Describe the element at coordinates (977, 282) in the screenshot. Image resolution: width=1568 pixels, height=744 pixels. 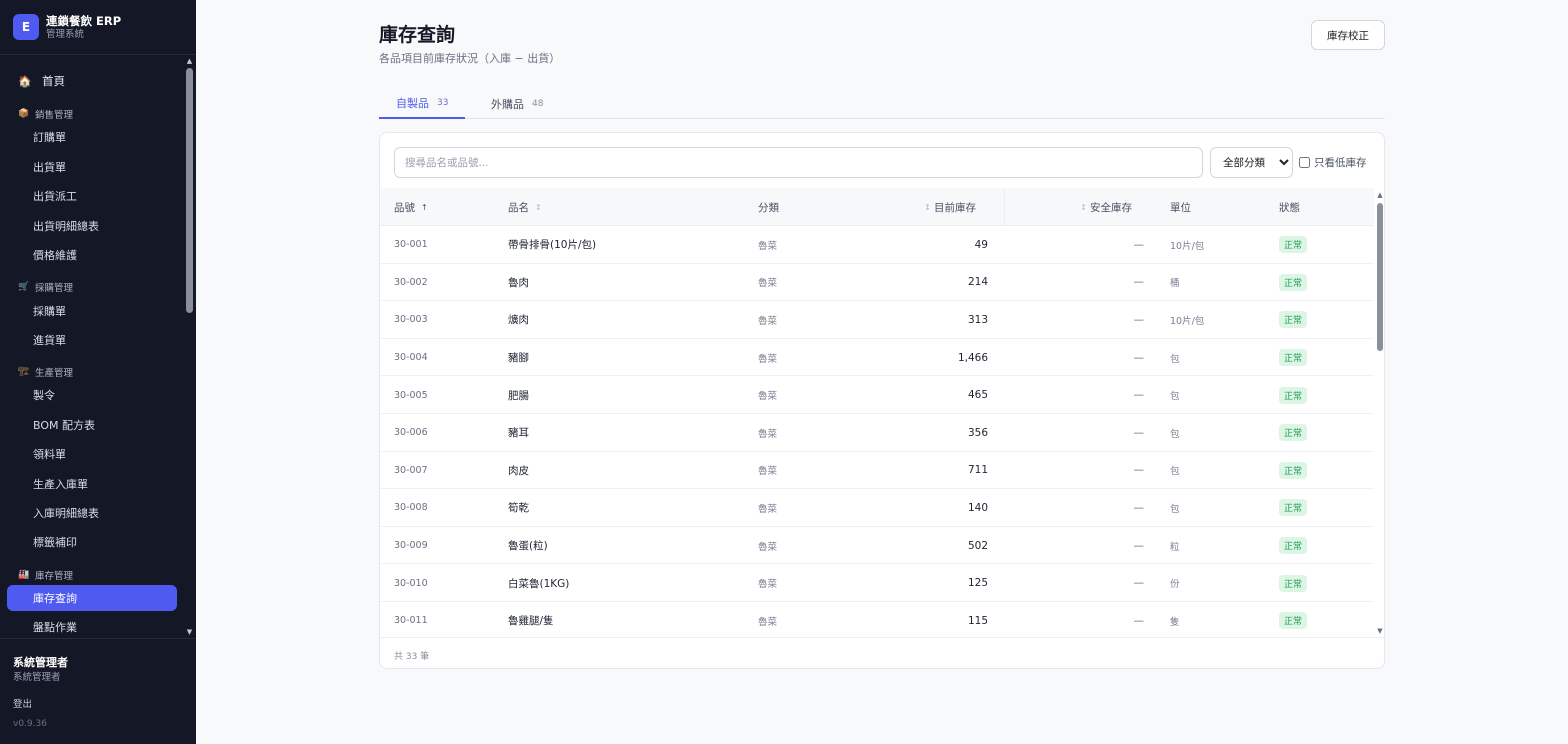
I see `cell-qty: 214` at that location.